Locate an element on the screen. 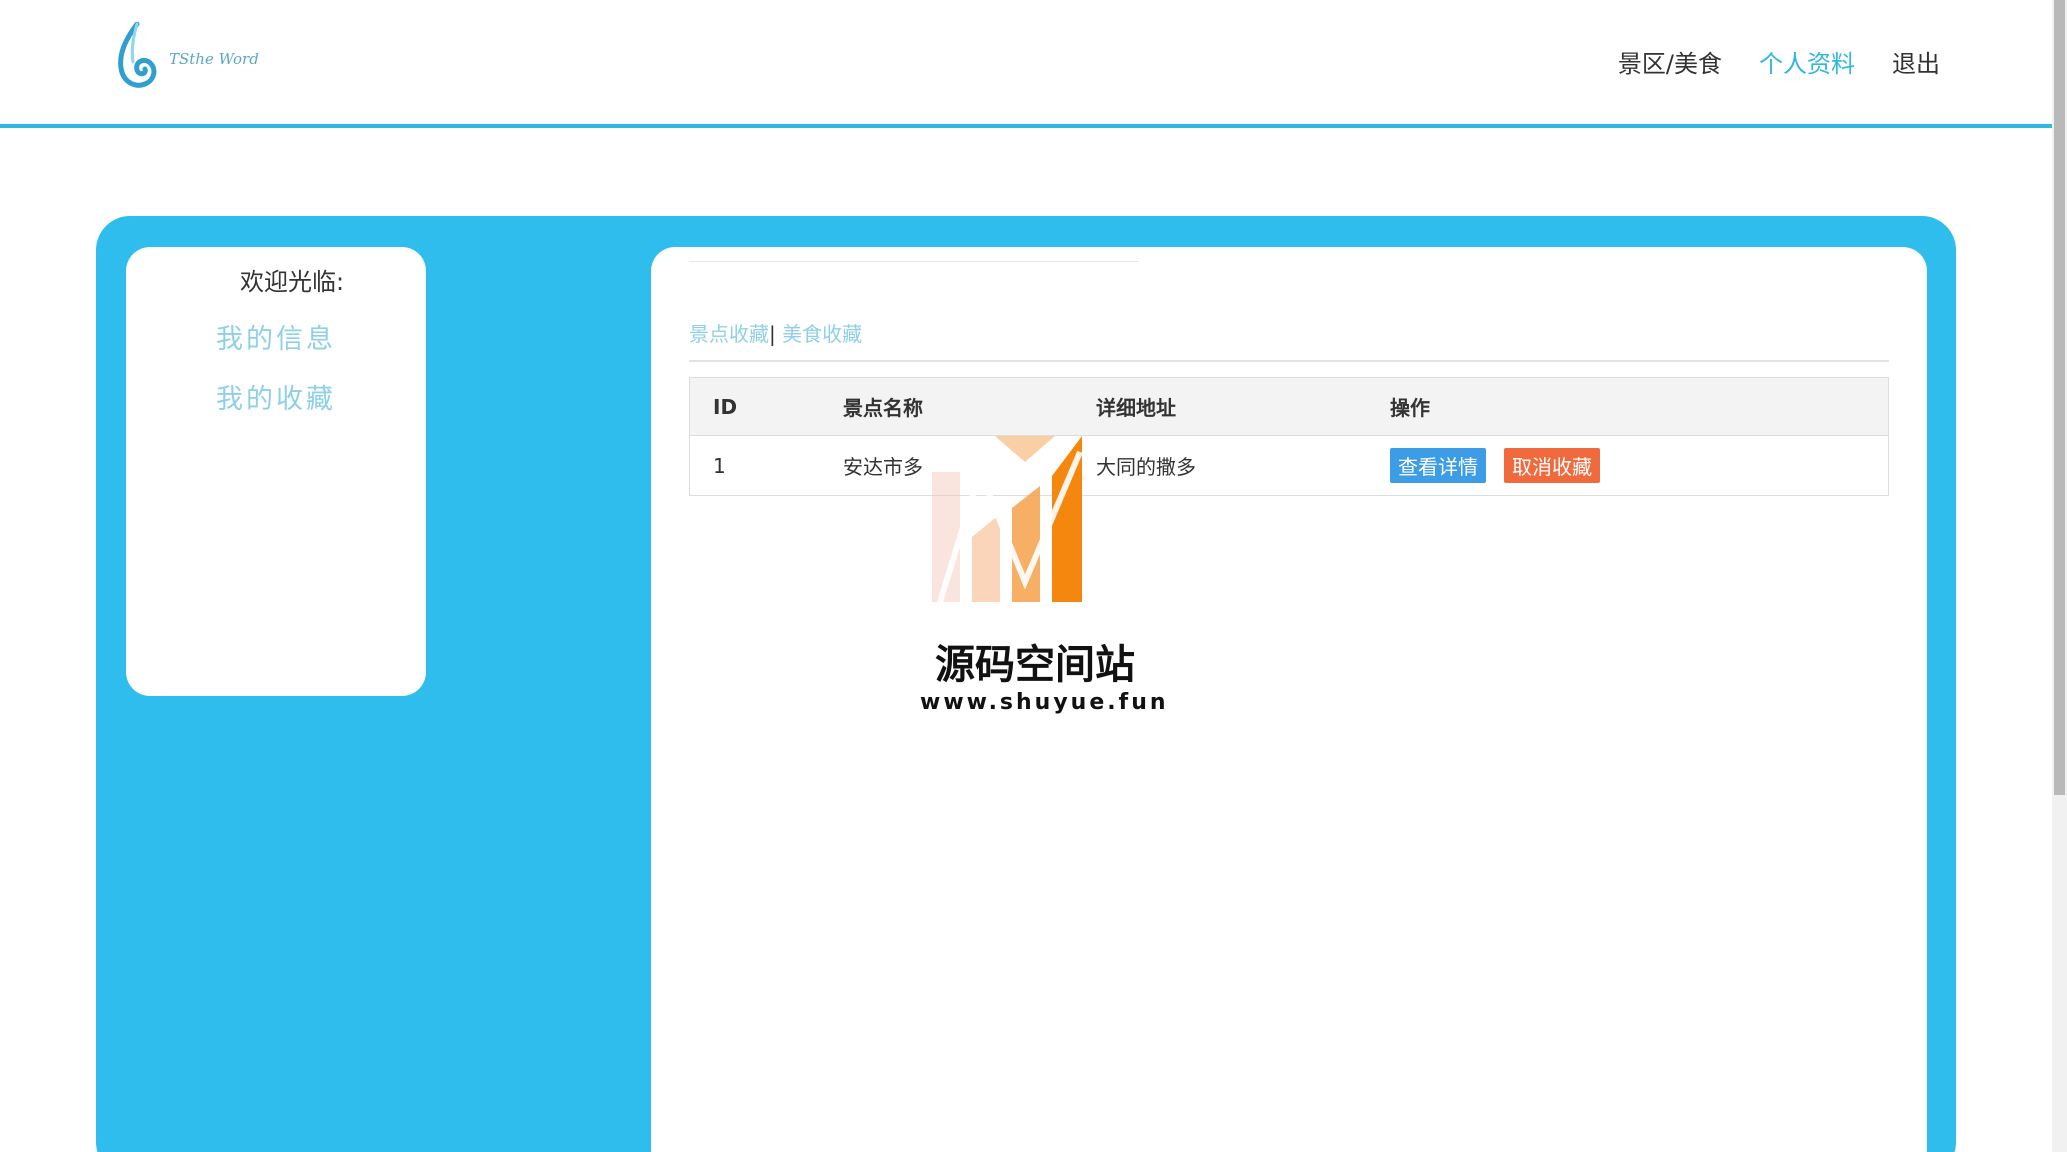 This screenshot has height=1152, width=2067. welcome-text: 欢迎光临: is located at coordinates (292, 282).